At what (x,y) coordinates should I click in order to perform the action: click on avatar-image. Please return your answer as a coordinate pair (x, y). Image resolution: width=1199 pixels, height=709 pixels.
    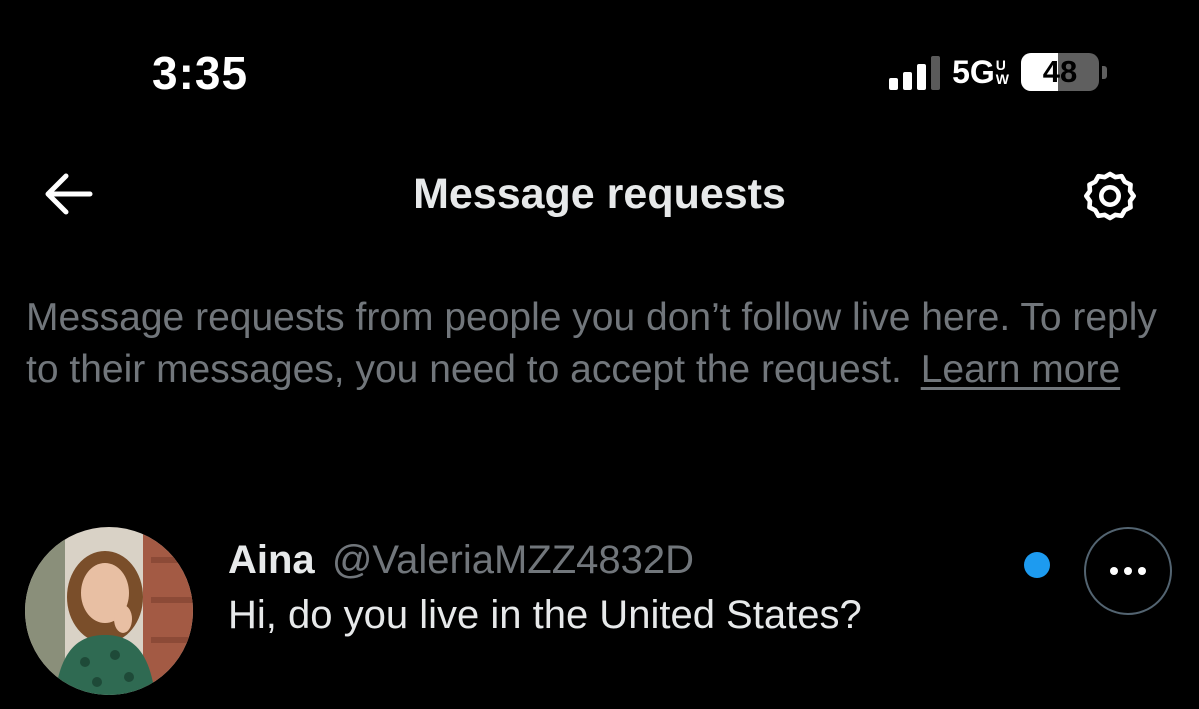
    Looking at the image, I should click on (109, 611).